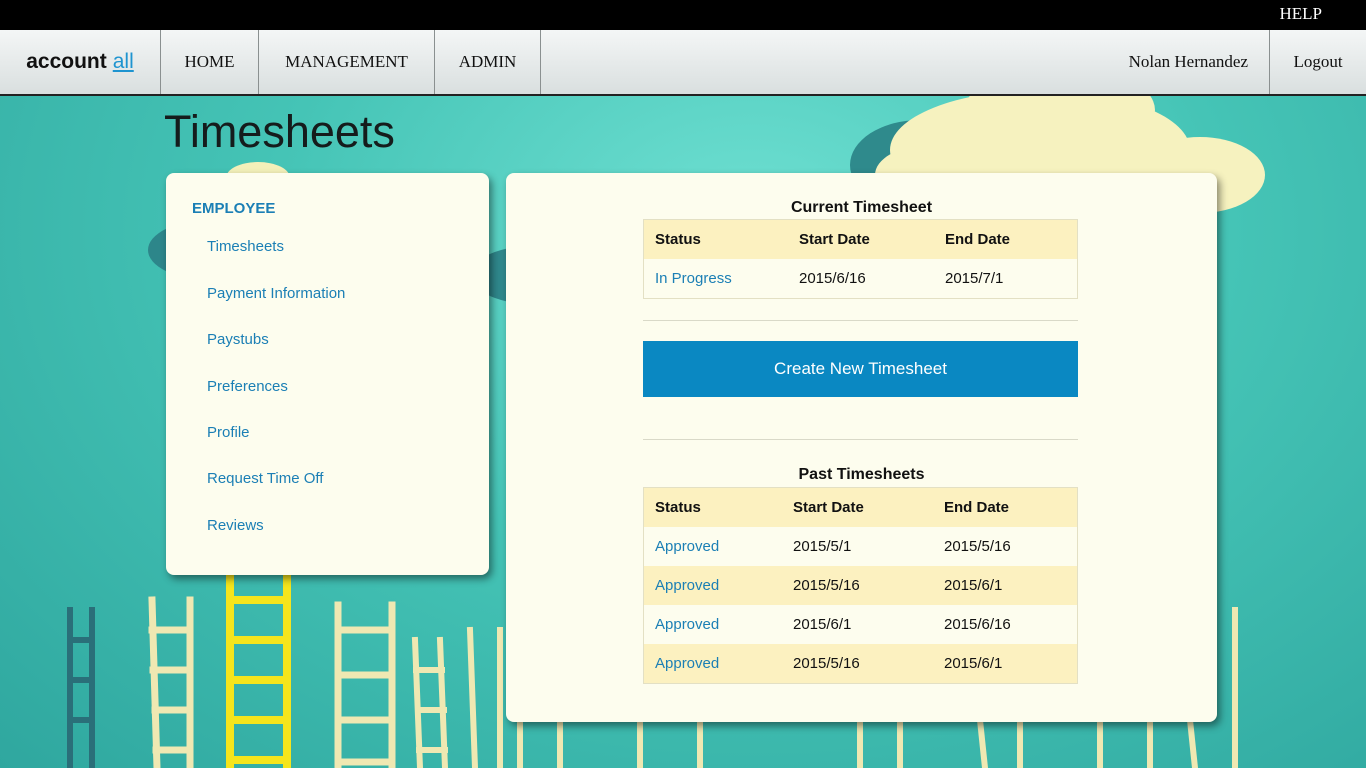  Describe the element at coordinates (347, 62) in the screenshot. I see `nav-management: MANAGEMENT` at that location.